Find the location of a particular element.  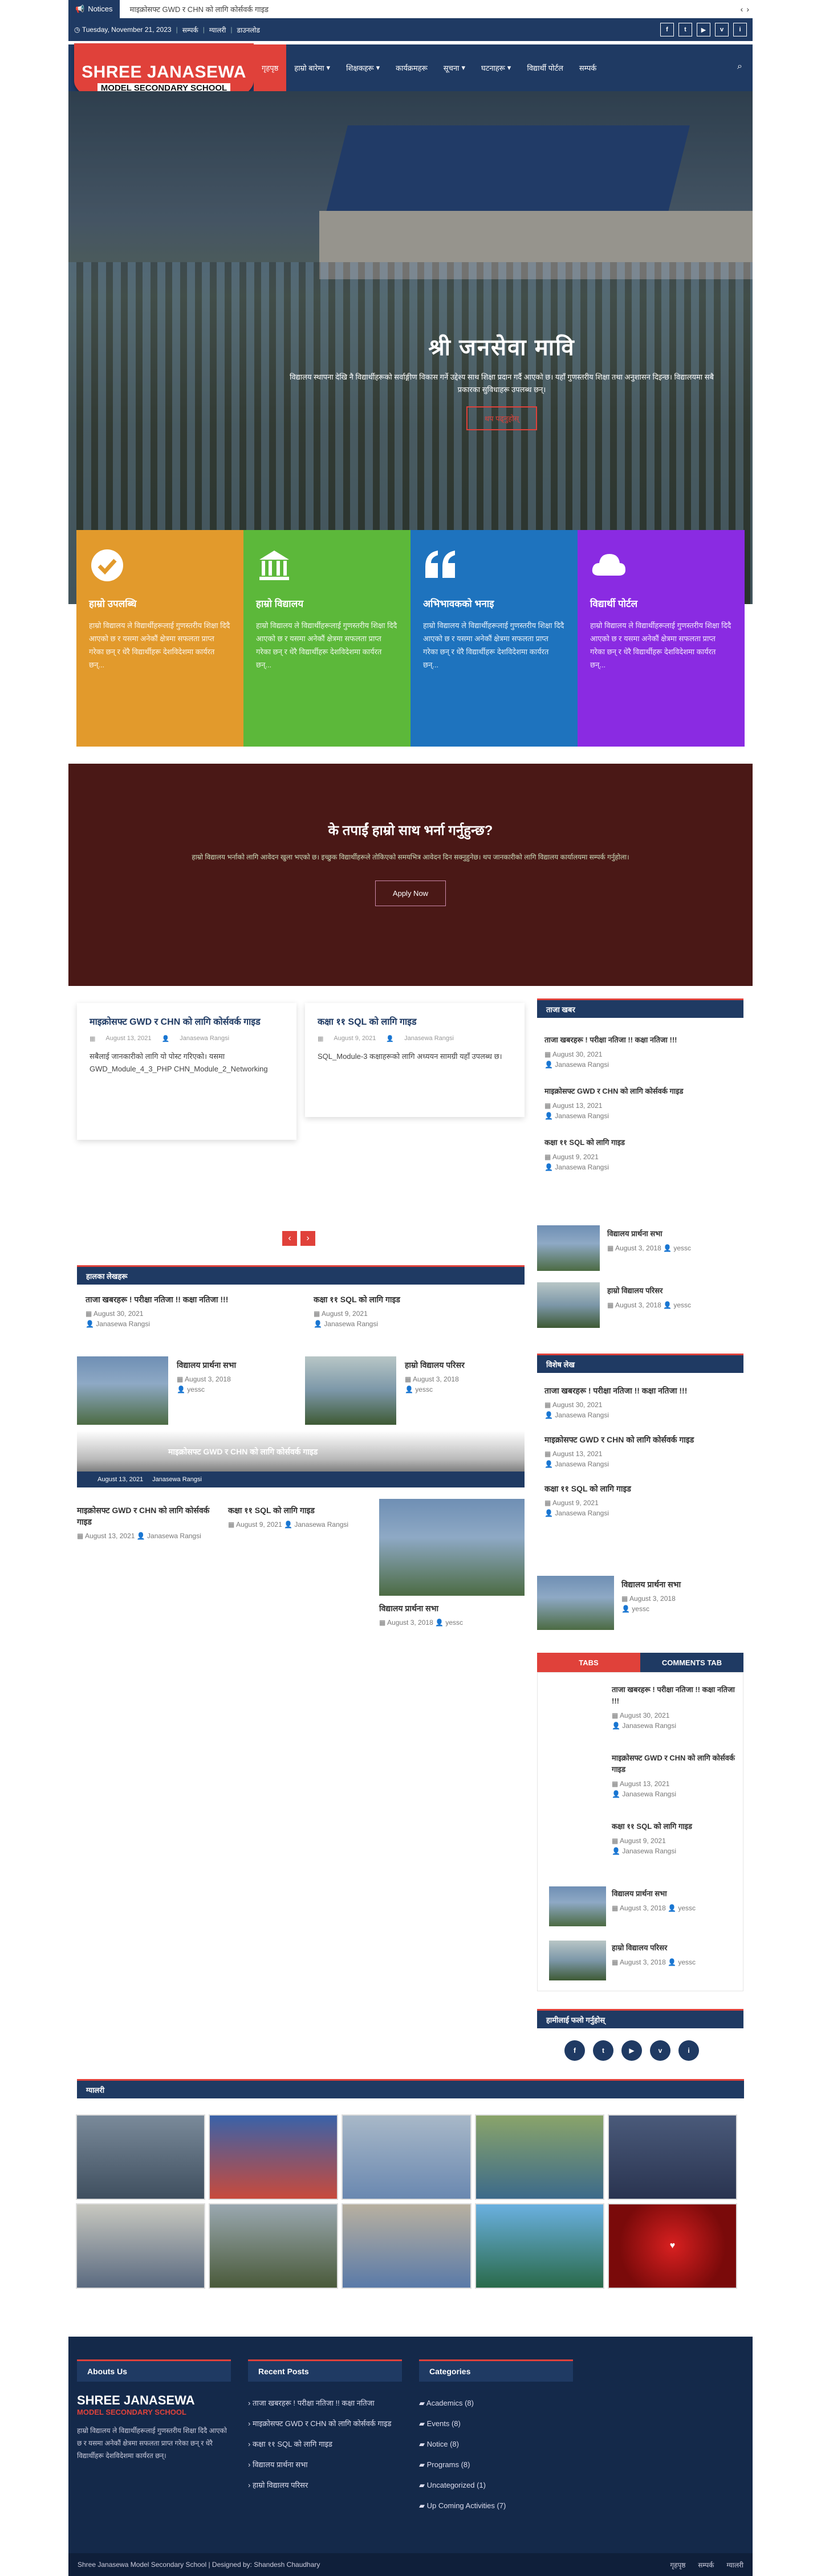

footer-link-home: गृहपृष्ठ is located at coordinates (678, 2565).